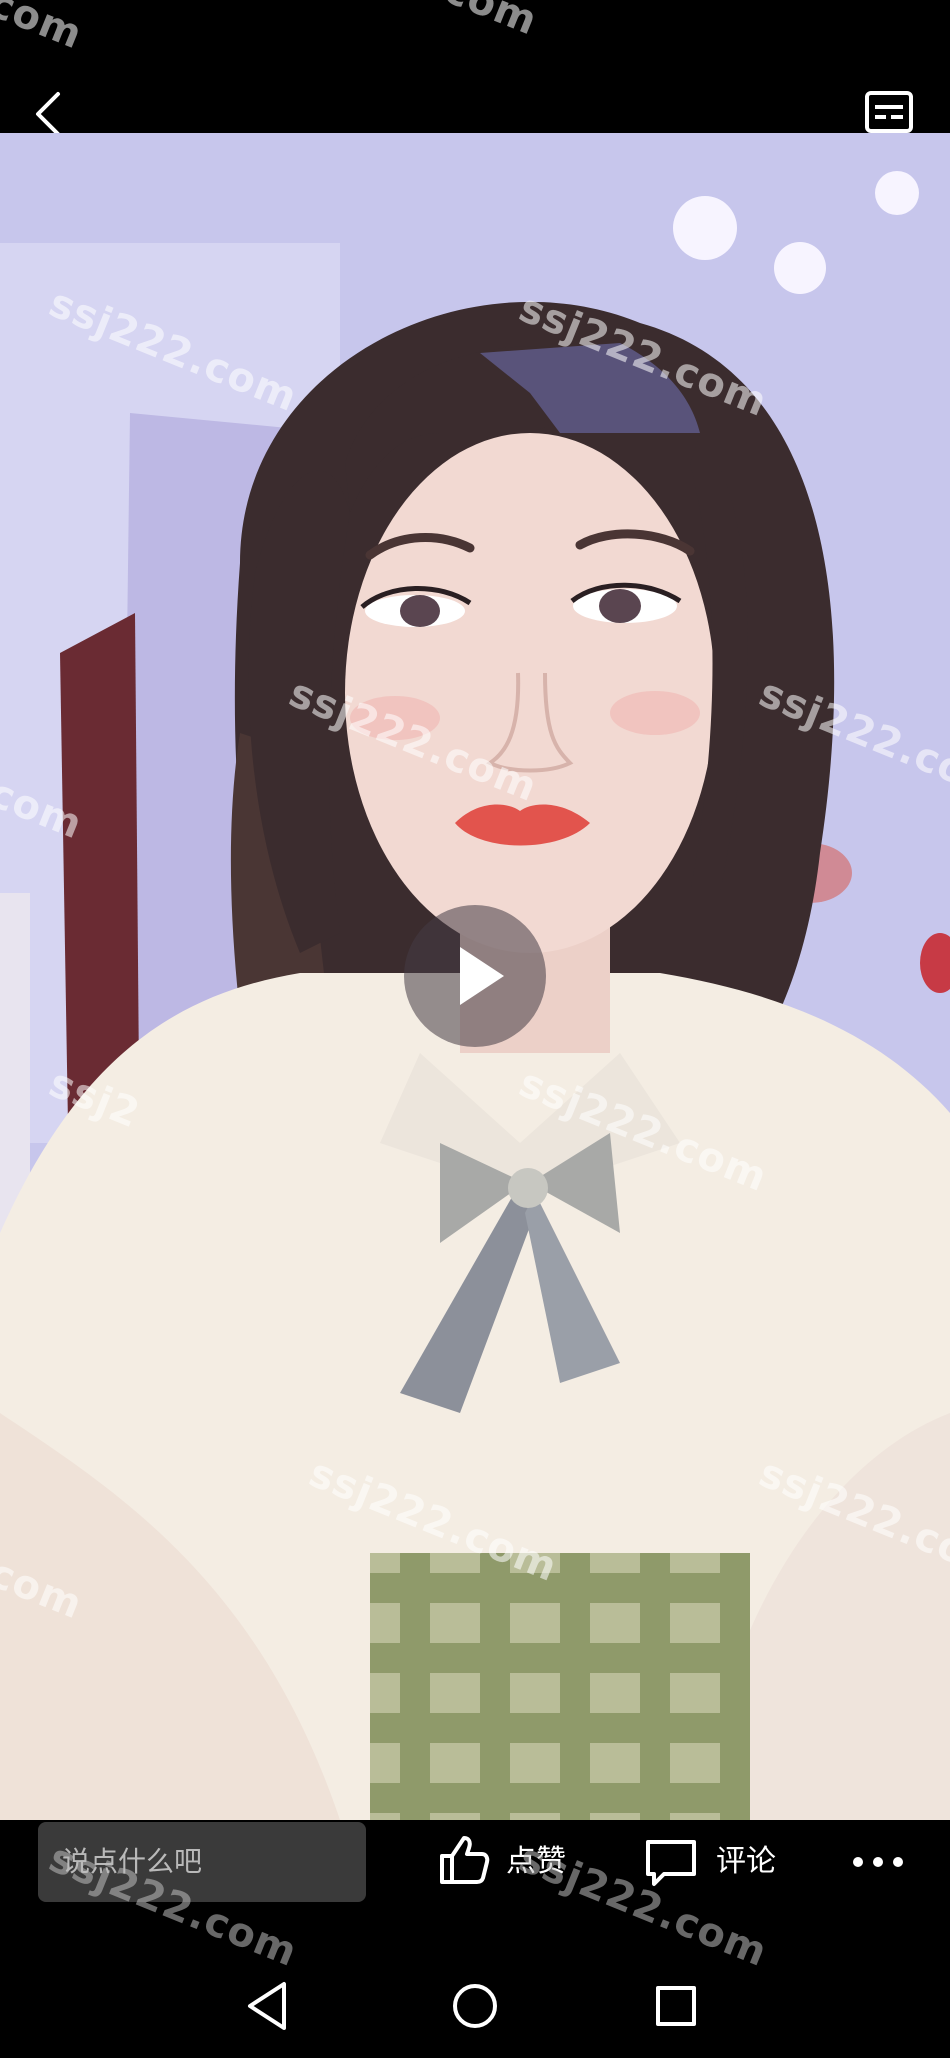  I want to click on comment-button: 评论, so click(719, 1862).